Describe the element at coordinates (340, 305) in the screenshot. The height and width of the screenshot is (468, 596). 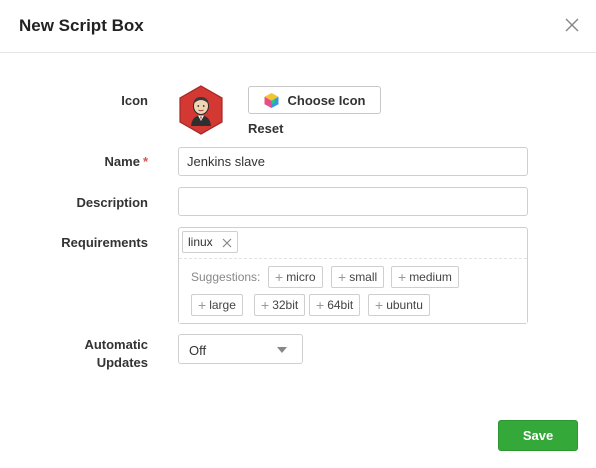
I see `chip-label: 64bit` at that location.